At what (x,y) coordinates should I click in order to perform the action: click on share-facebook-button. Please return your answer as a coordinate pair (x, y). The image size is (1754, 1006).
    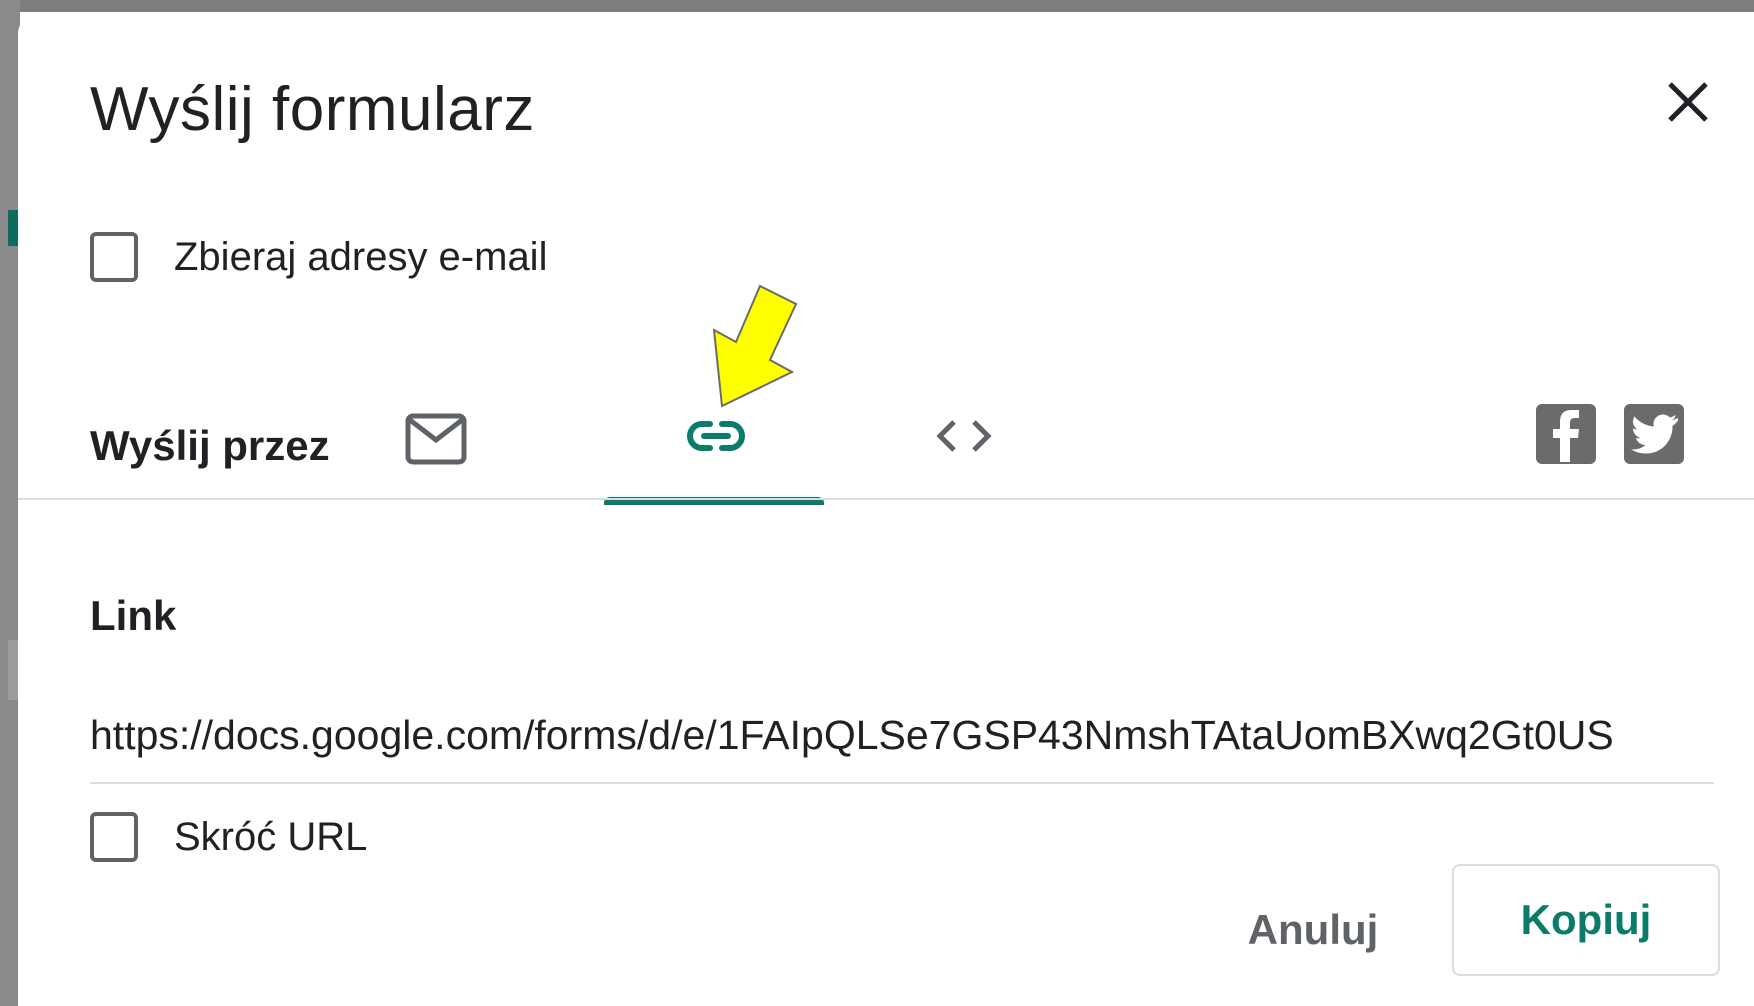
    Looking at the image, I should click on (1566, 434).